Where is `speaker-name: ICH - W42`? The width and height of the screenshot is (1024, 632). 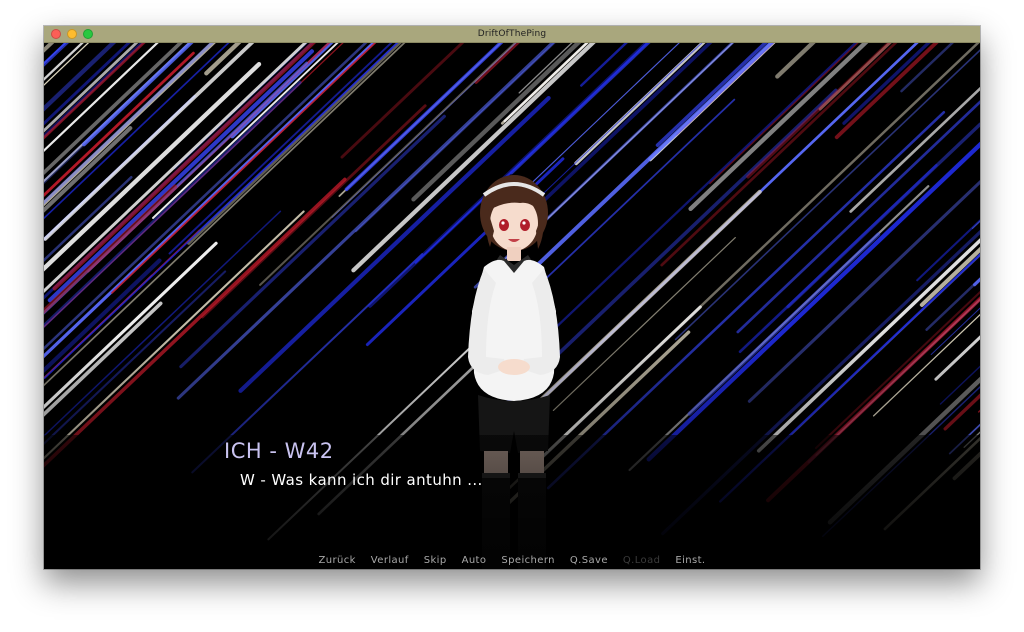 speaker-name: ICH - W42 is located at coordinates (279, 451).